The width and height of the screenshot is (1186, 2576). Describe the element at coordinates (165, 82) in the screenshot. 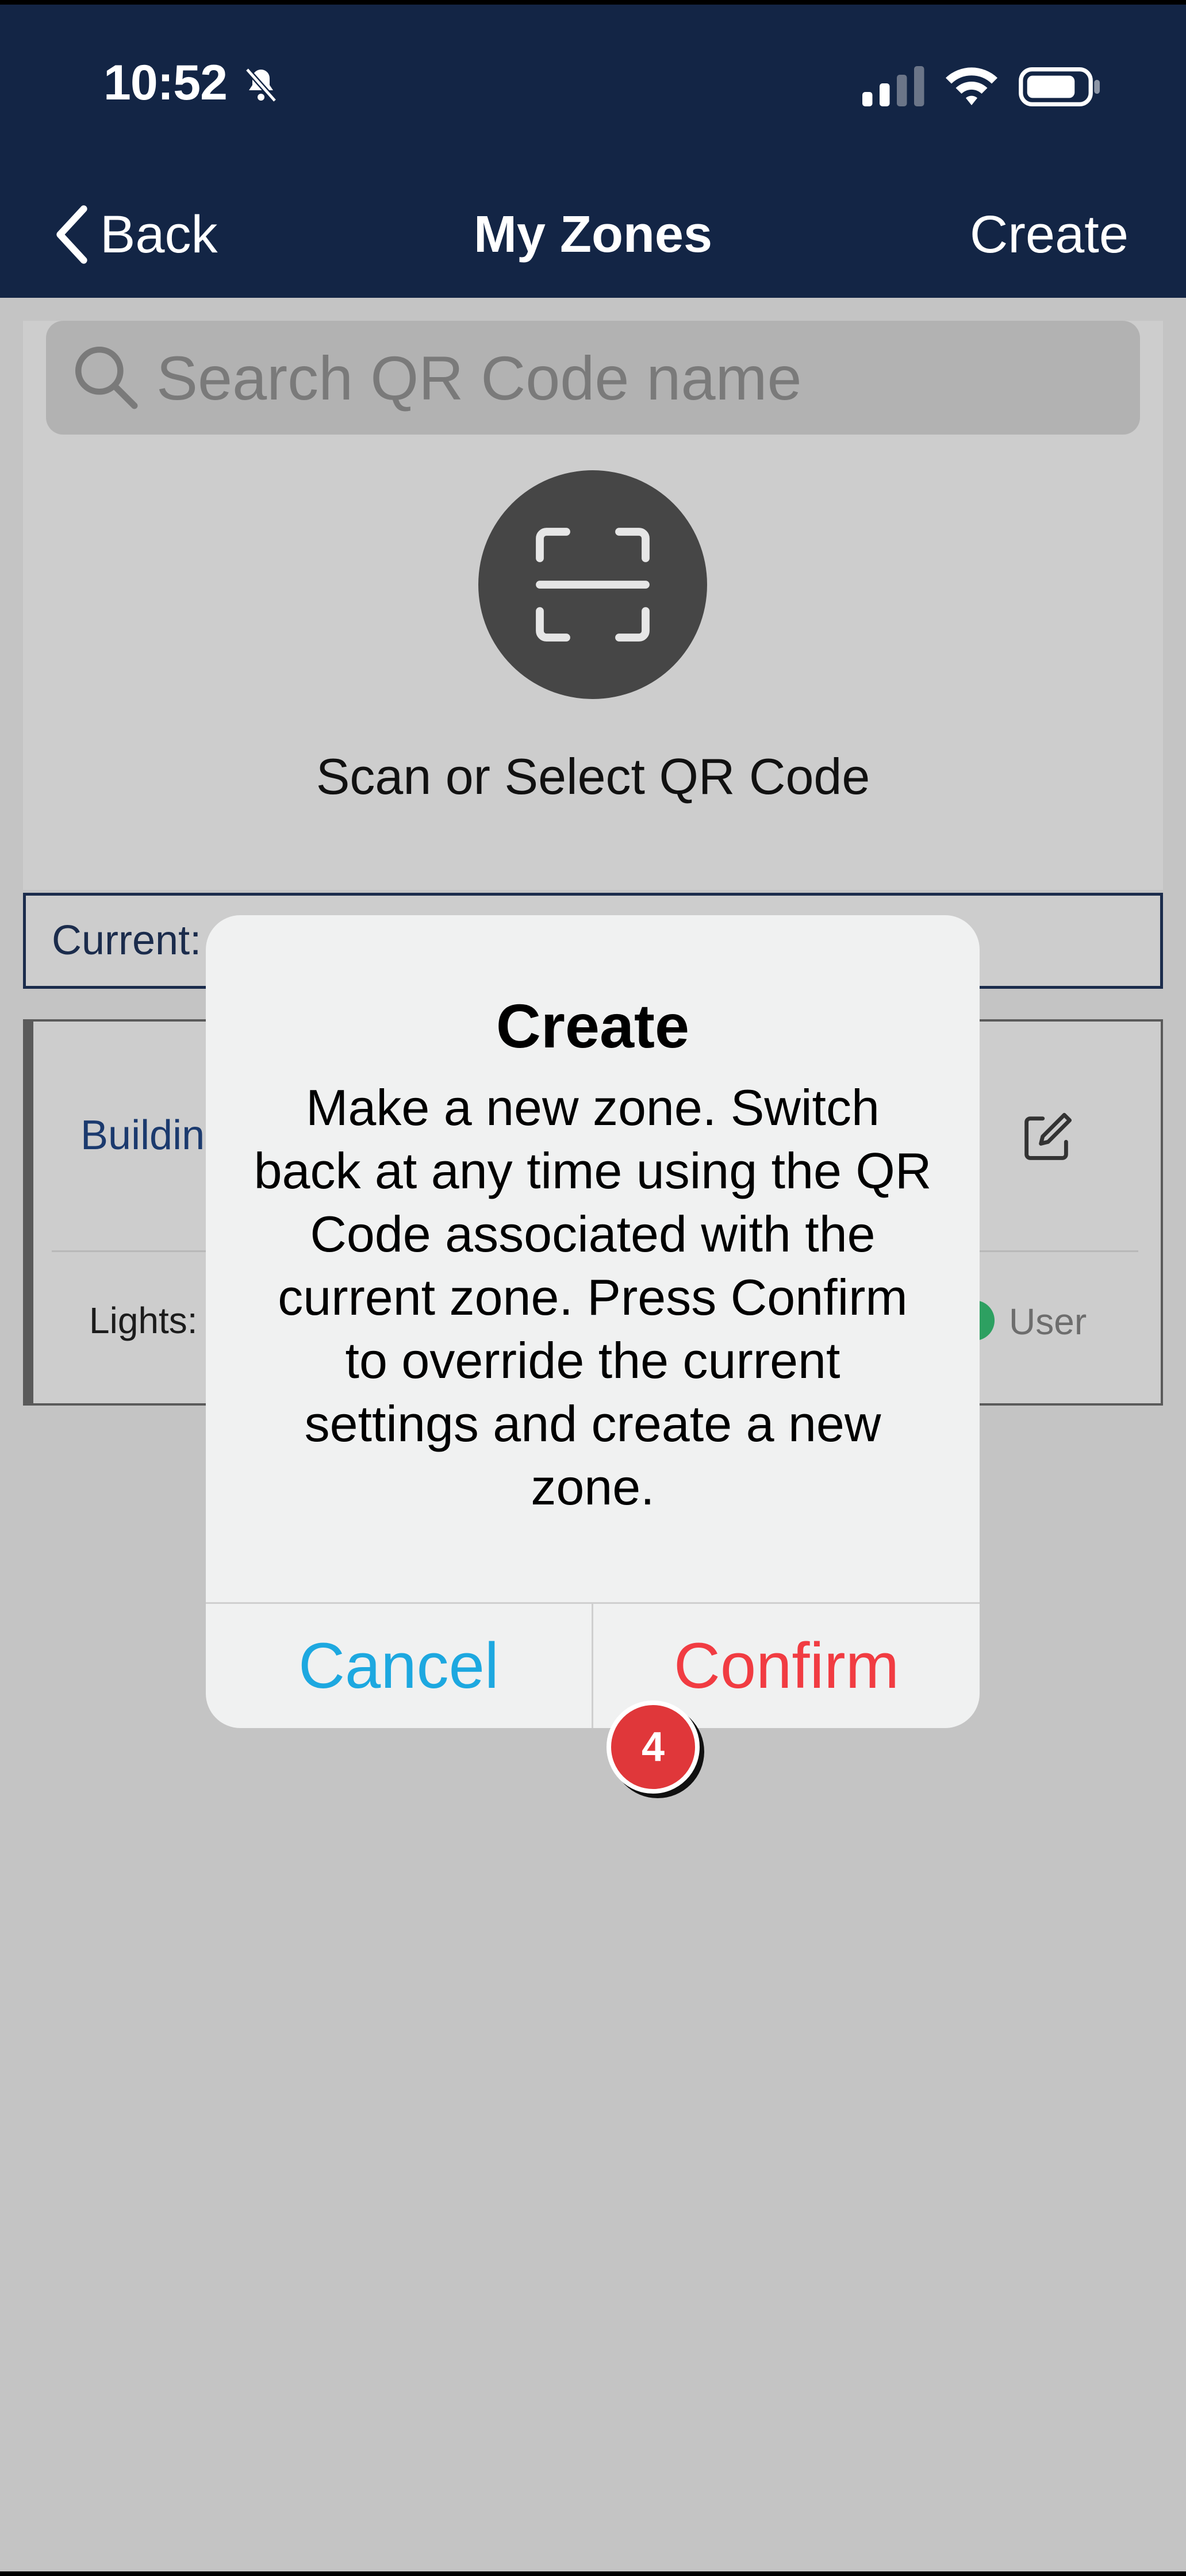

I see `status-time: 10:52` at that location.